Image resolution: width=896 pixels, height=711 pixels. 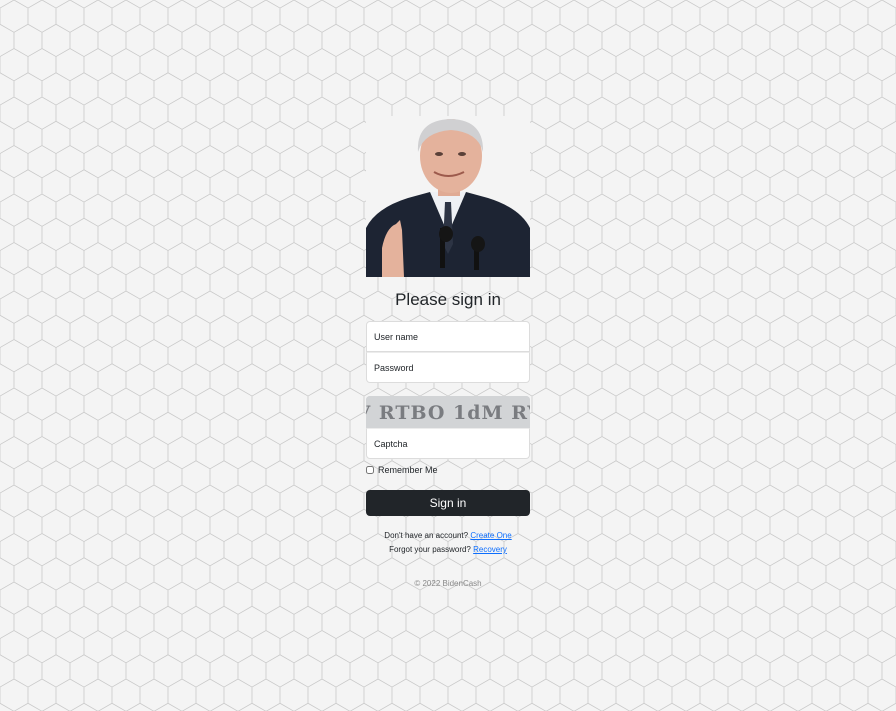 I want to click on recovery-prompt: Forgot your password?, so click(x=430, y=549).